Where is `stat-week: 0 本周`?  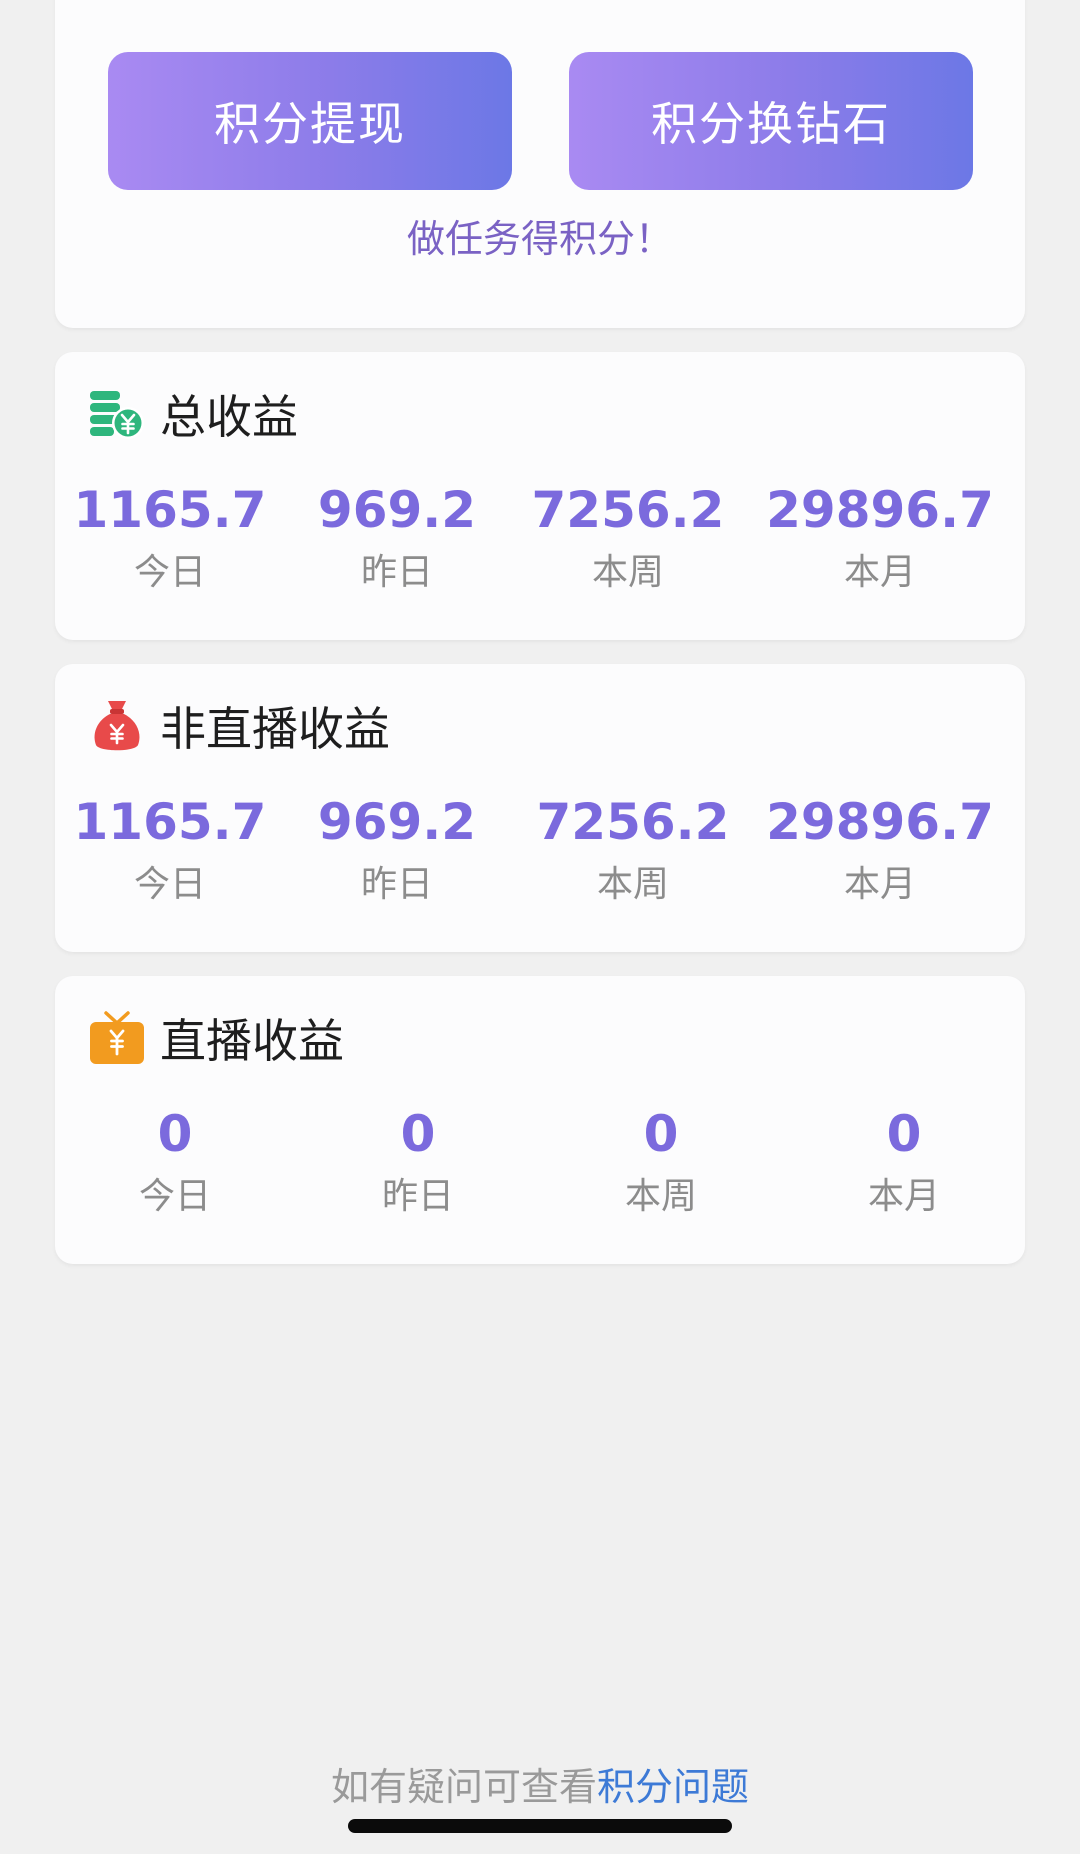 stat-week: 0 本周 is located at coordinates (661, 1163).